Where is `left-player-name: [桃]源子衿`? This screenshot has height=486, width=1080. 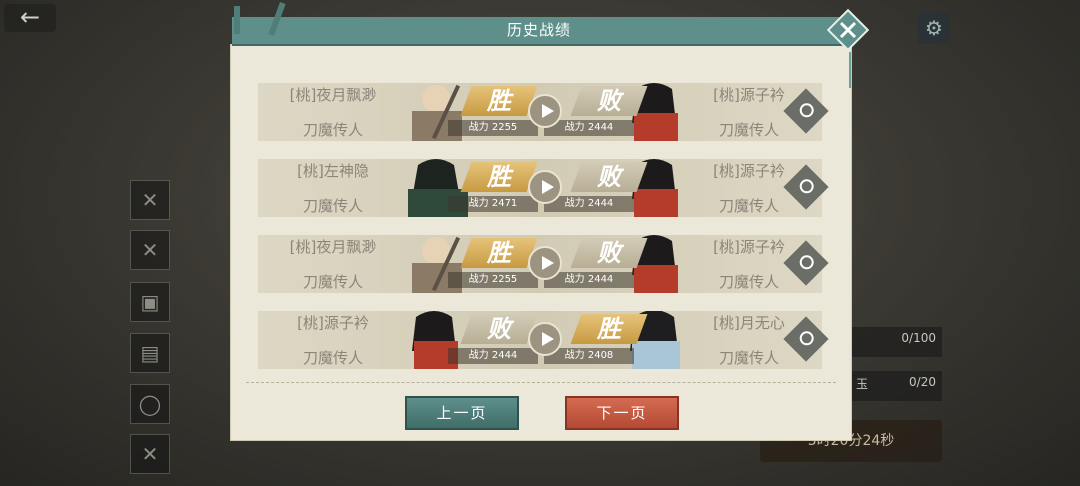
left-player-name: [桃]源子衿 is located at coordinates (333, 323).